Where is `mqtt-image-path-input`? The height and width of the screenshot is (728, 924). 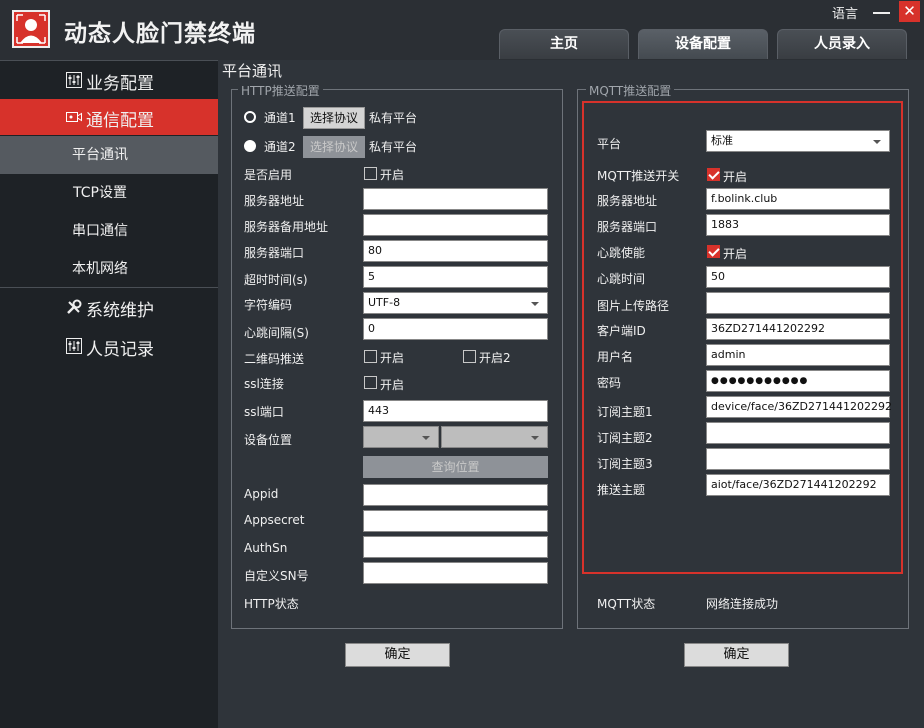 mqtt-image-path-input is located at coordinates (798, 303).